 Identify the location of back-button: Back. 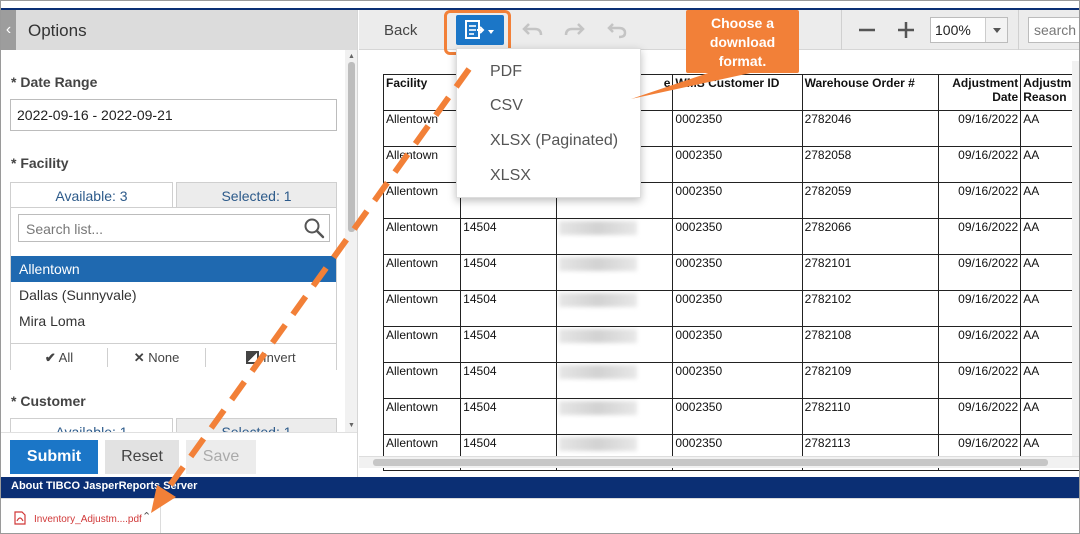
(400, 30).